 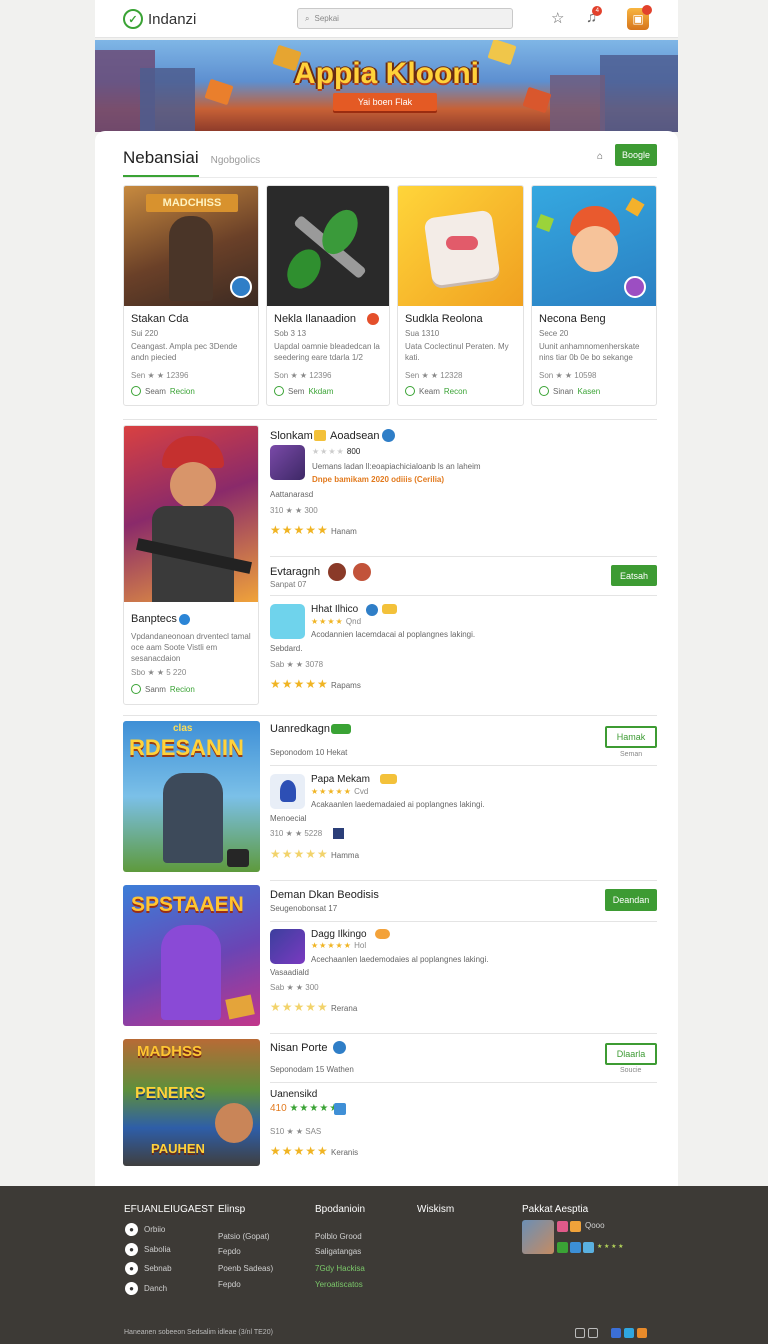 What do you see at coordinates (154, 1229) in the screenshot?
I see `footer-col1-link: Orbiio` at bounding box center [154, 1229].